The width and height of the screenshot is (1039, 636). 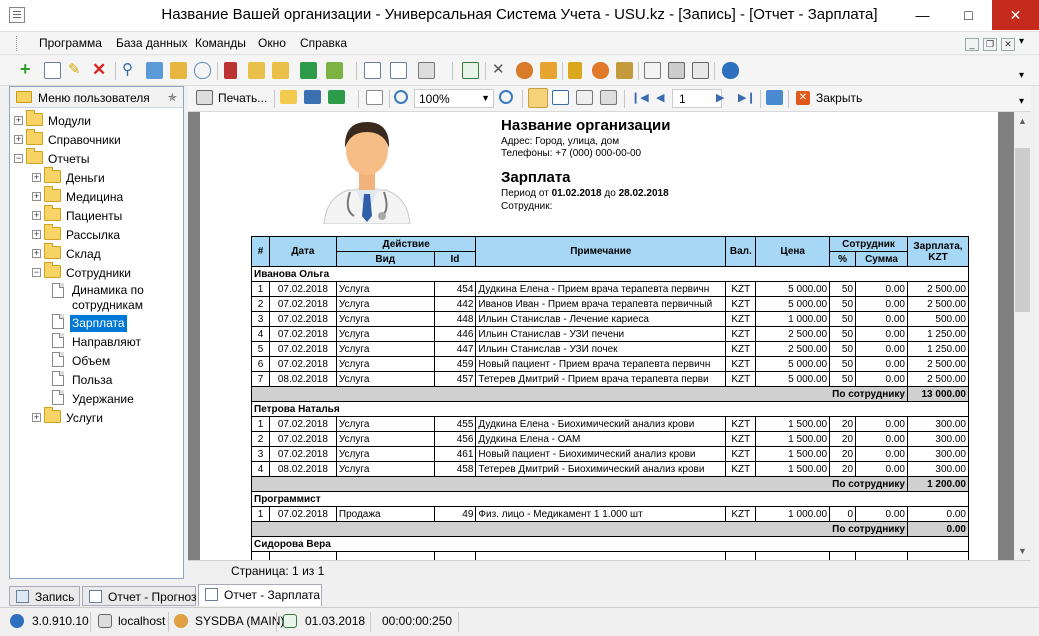 What do you see at coordinates (272, 43) in the screenshot?
I see `menu-window: Окно` at bounding box center [272, 43].